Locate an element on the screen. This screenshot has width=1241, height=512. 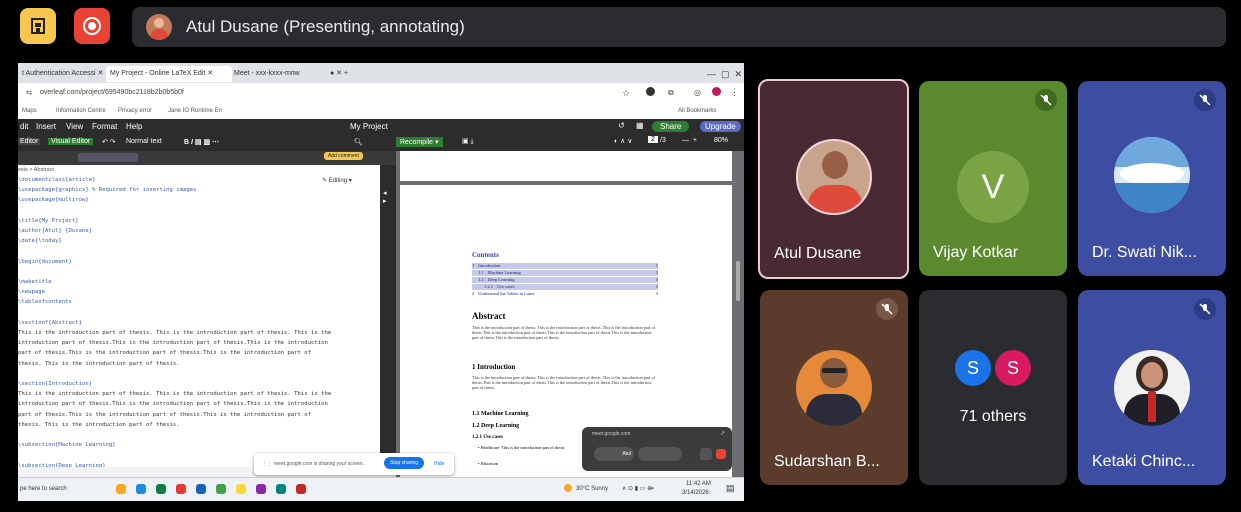
undo-icon: ↶ ↷ is located at coordinates (109, 142).